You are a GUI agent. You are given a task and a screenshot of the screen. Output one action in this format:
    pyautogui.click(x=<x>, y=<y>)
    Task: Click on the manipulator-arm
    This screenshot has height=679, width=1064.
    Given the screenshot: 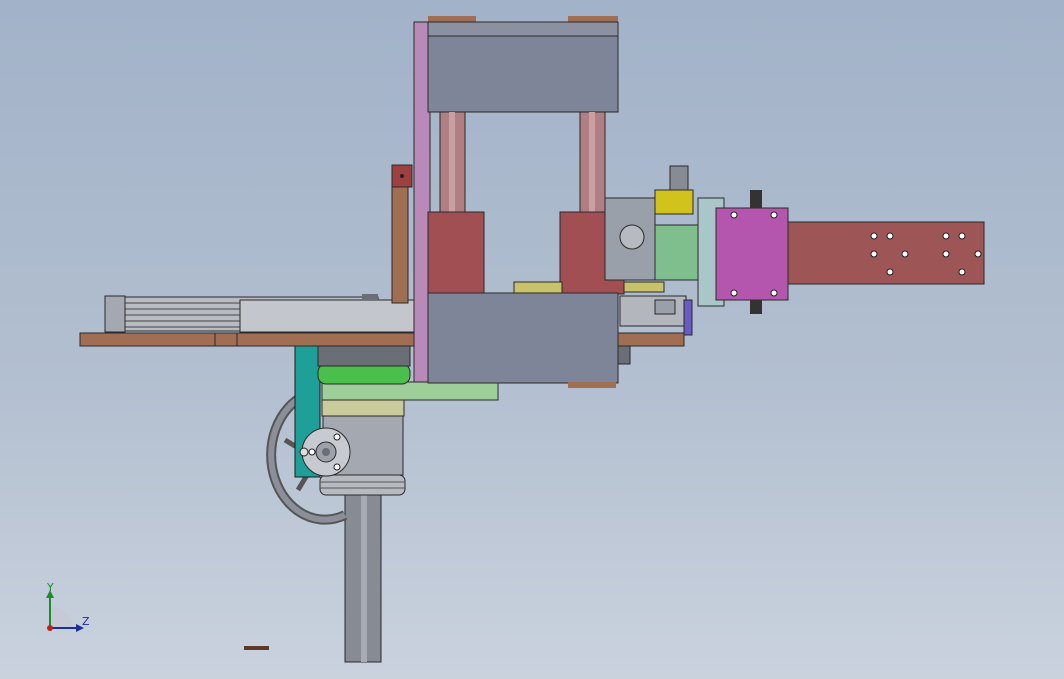 What is the action you would take?
    pyautogui.click(x=886, y=253)
    